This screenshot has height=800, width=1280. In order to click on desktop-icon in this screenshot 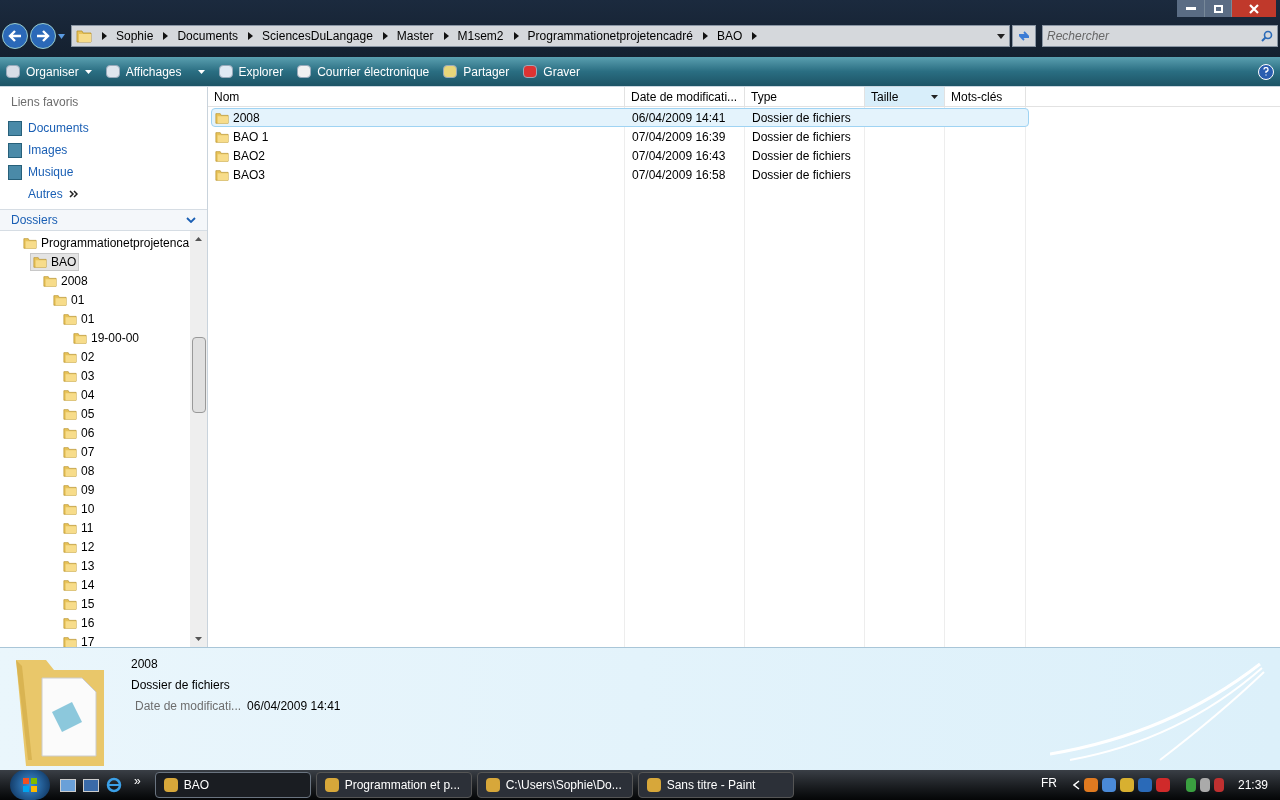, I will do `click(68, 785)`.